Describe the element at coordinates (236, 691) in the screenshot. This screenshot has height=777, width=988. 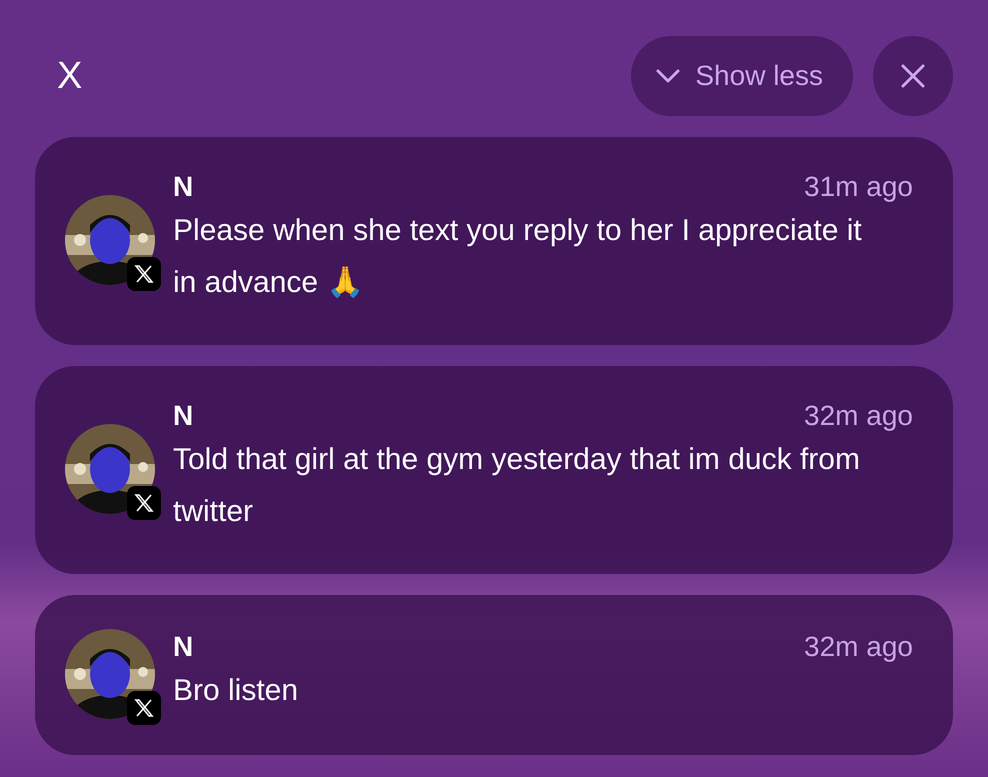
I see `message-text: Bro listen` at that location.